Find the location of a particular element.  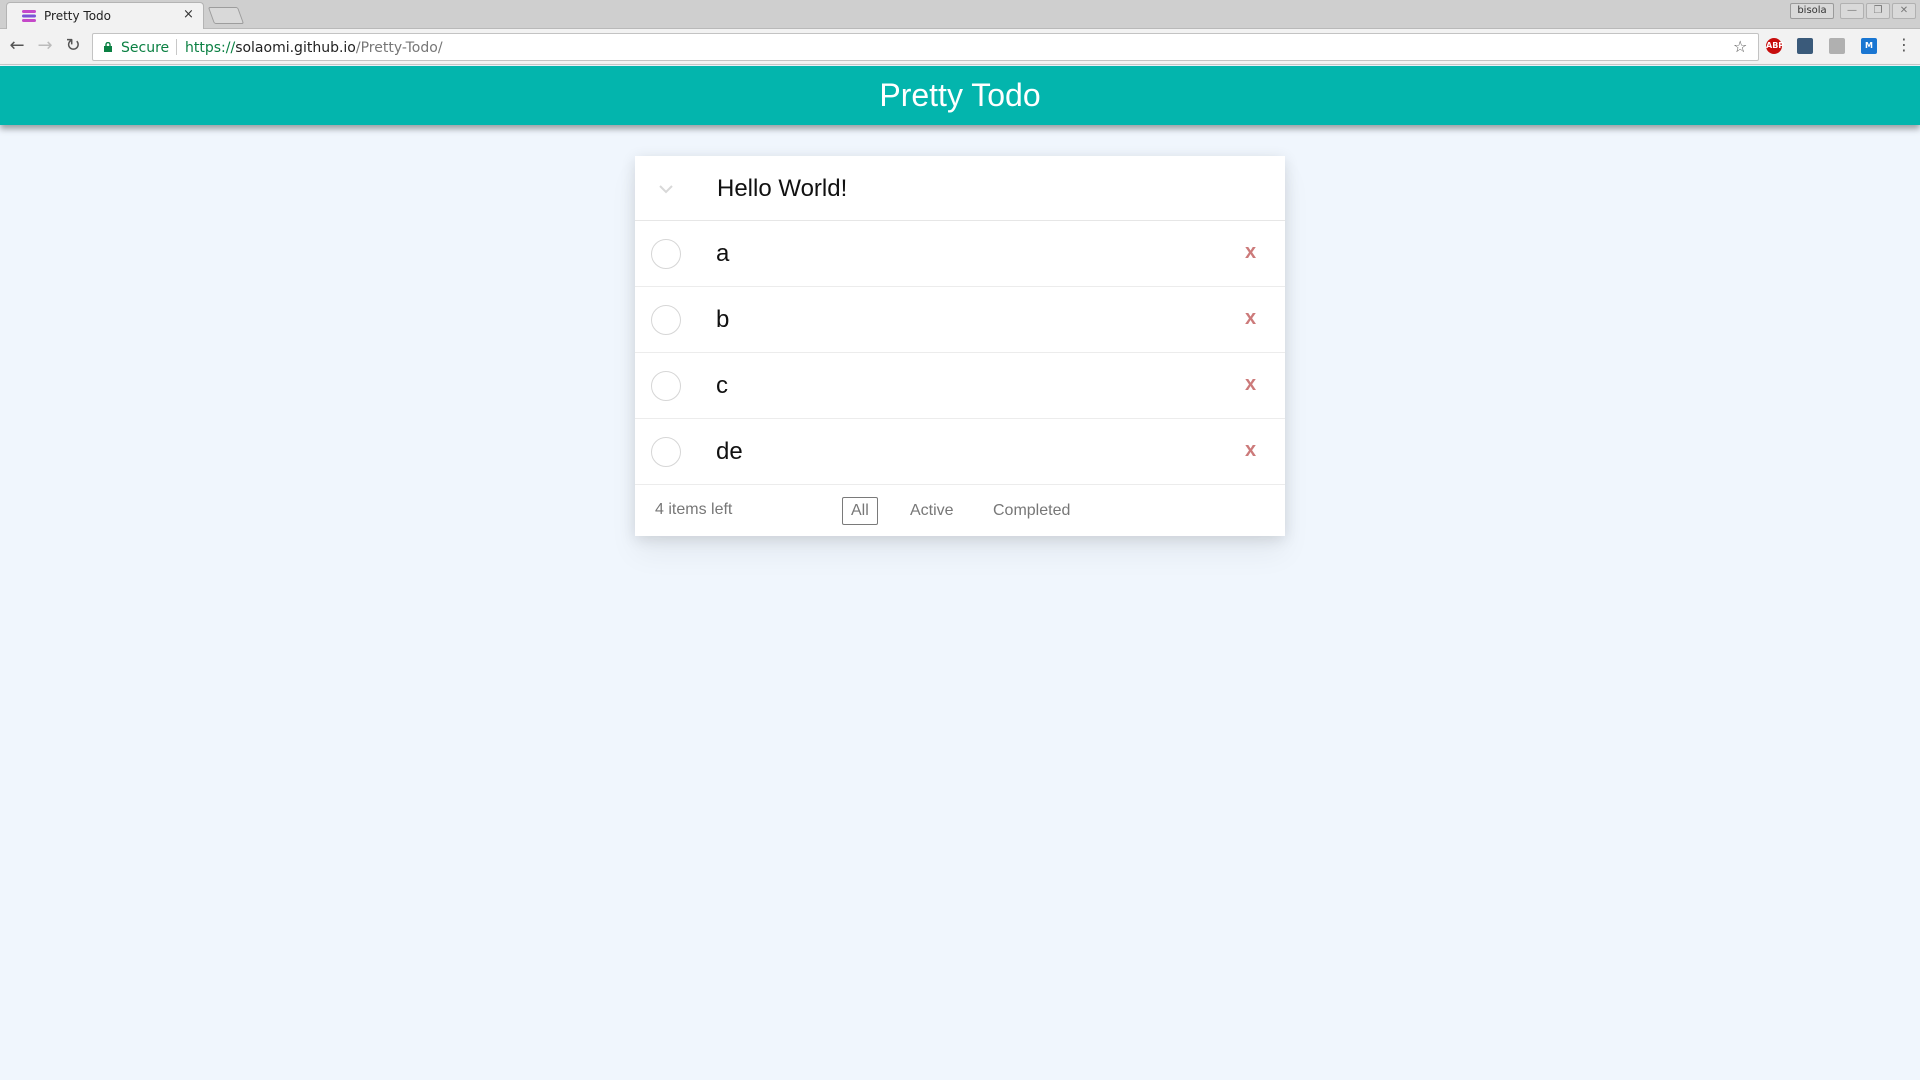

tab-title: Pretty Todo is located at coordinates (77, 16).